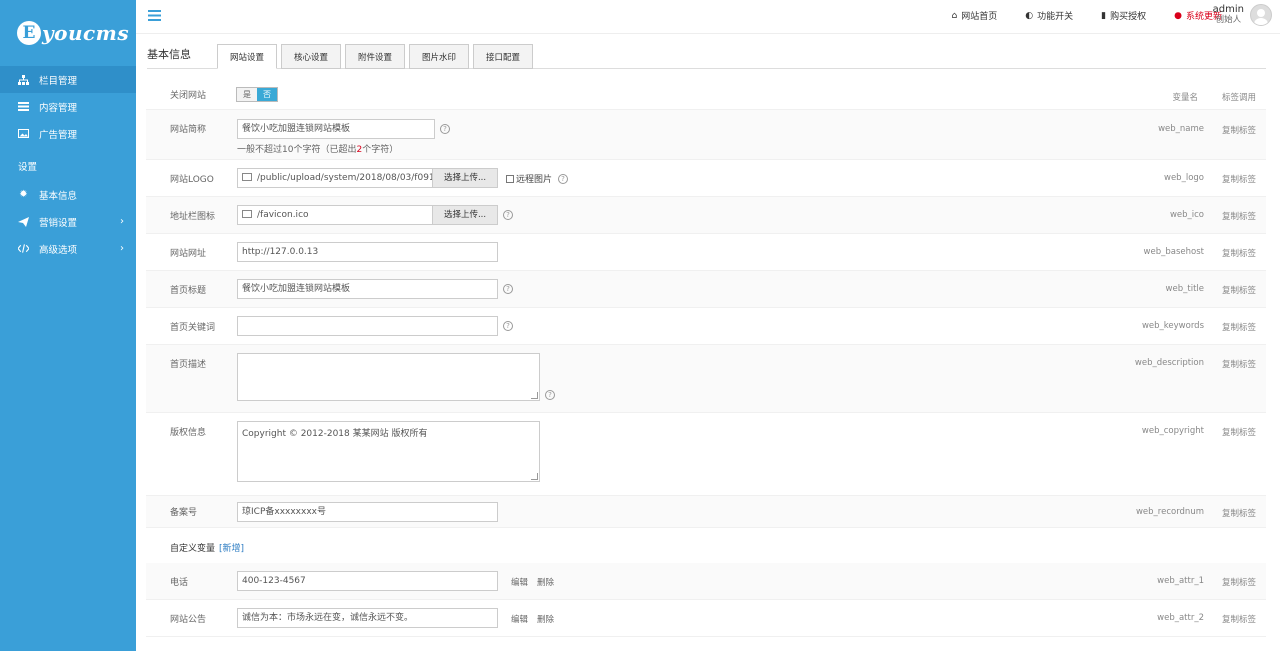 The image size is (1280, 651). What do you see at coordinates (706, 545) in the screenshot?
I see `custom-vars-header: 自定义变量 [新增]` at bounding box center [706, 545].